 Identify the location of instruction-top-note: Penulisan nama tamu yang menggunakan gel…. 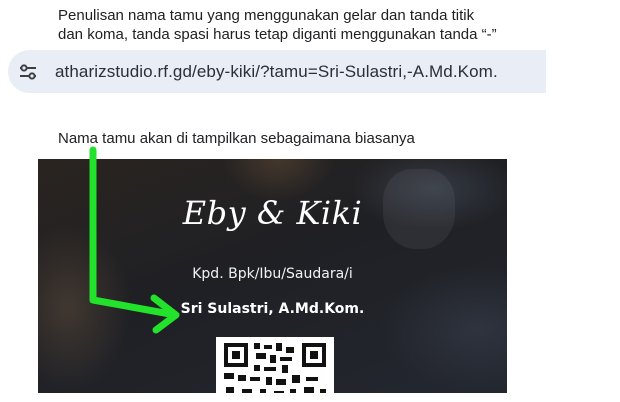
(308, 25).